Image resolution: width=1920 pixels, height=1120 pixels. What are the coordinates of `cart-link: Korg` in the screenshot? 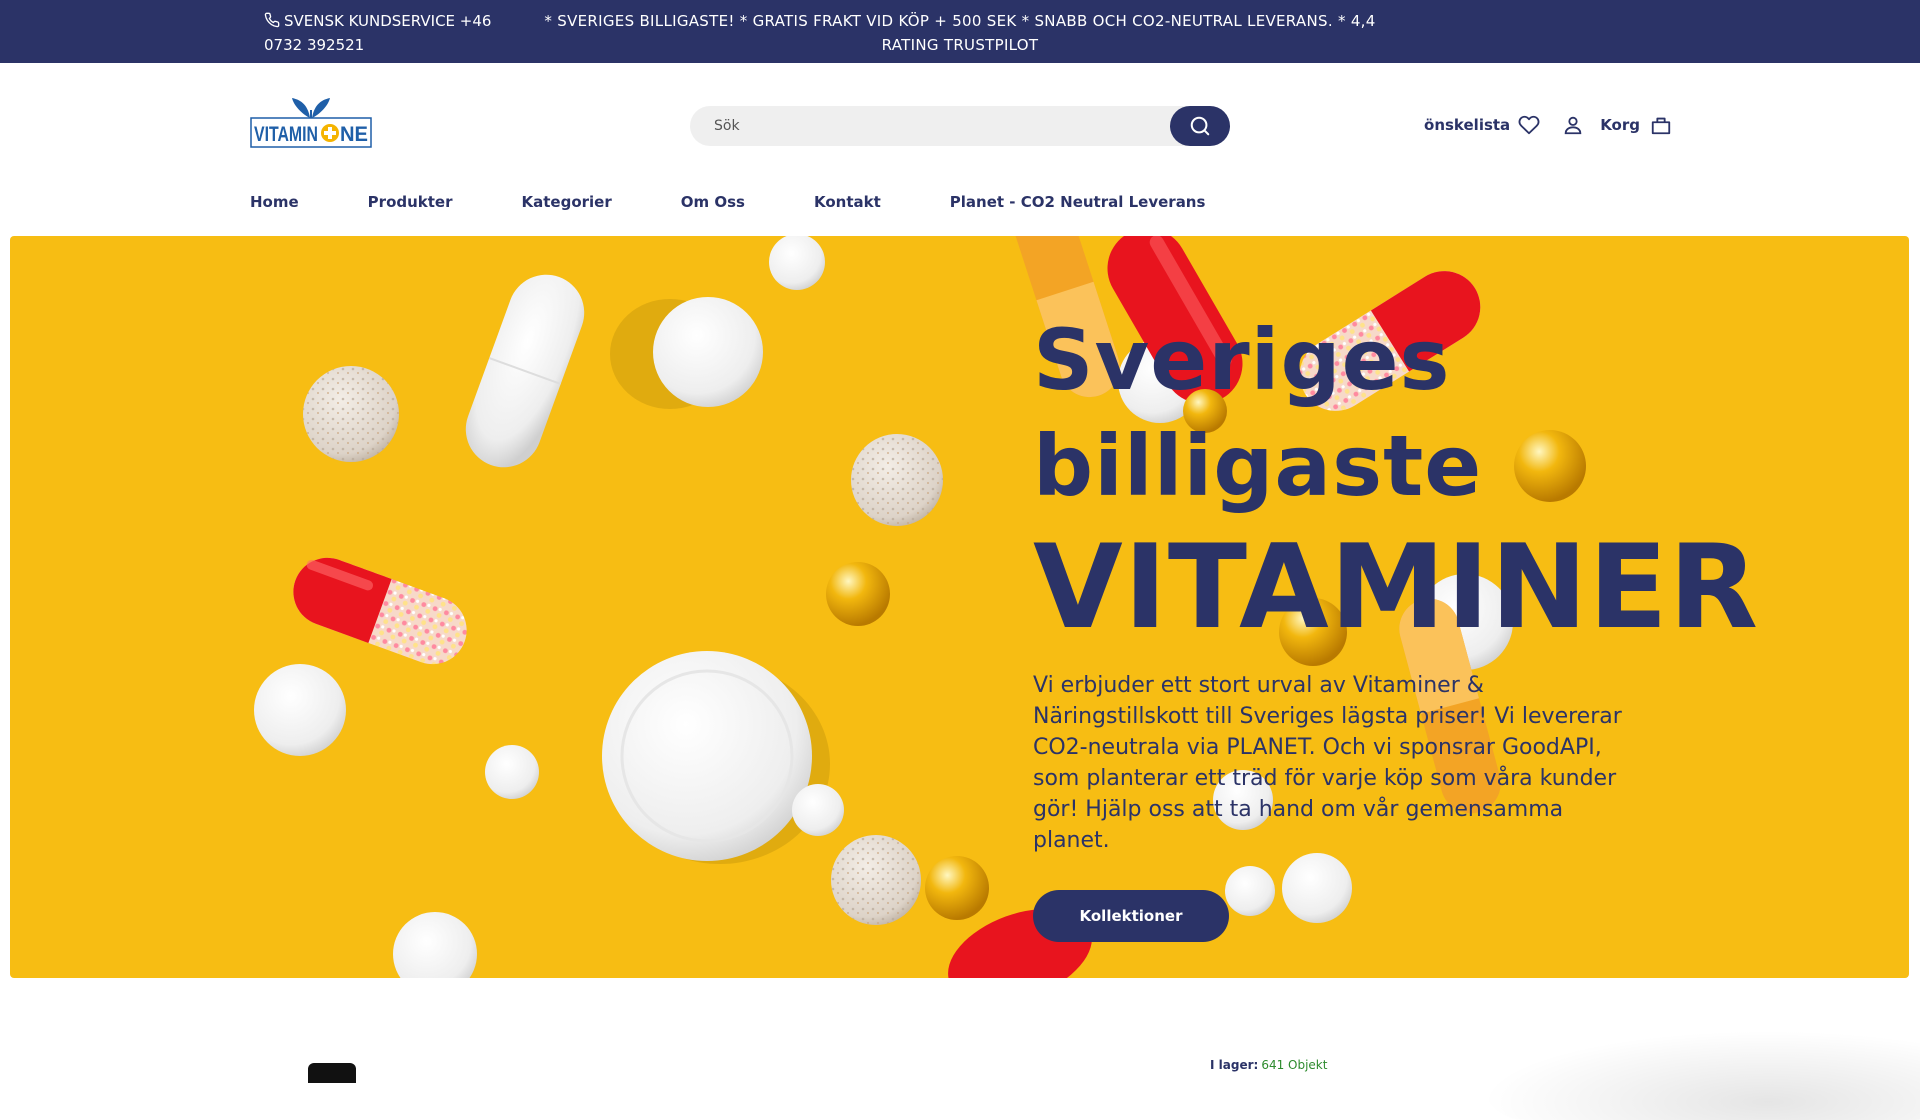 It's located at (1636, 125).